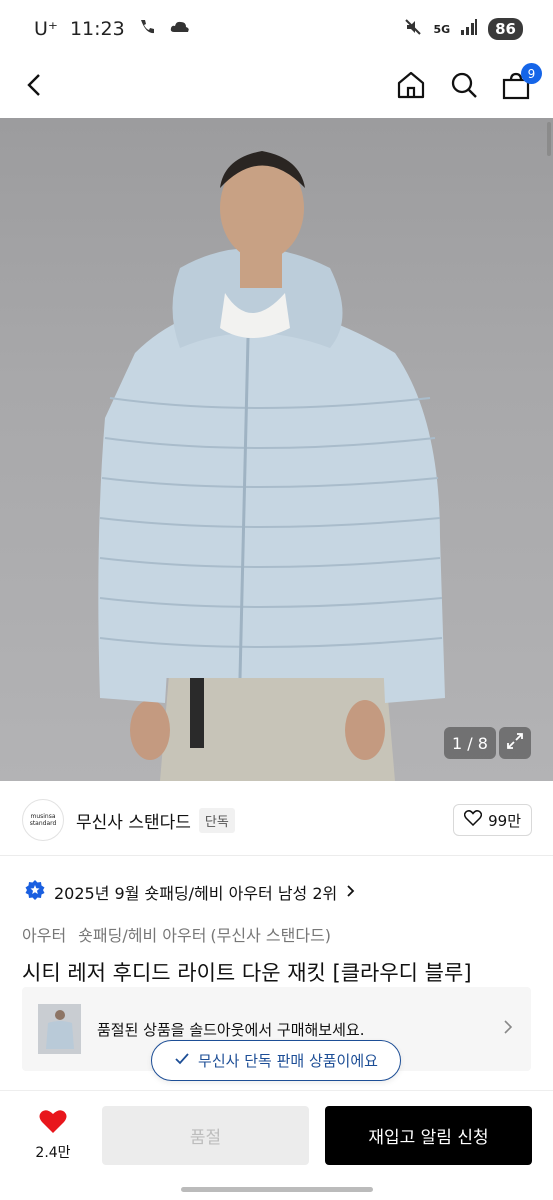 This screenshot has width=553, height=1200. What do you see at coordinates (531, 73) in the screenshot?
I see `cart-count-badge: 9` at bounding box center [531, 73].